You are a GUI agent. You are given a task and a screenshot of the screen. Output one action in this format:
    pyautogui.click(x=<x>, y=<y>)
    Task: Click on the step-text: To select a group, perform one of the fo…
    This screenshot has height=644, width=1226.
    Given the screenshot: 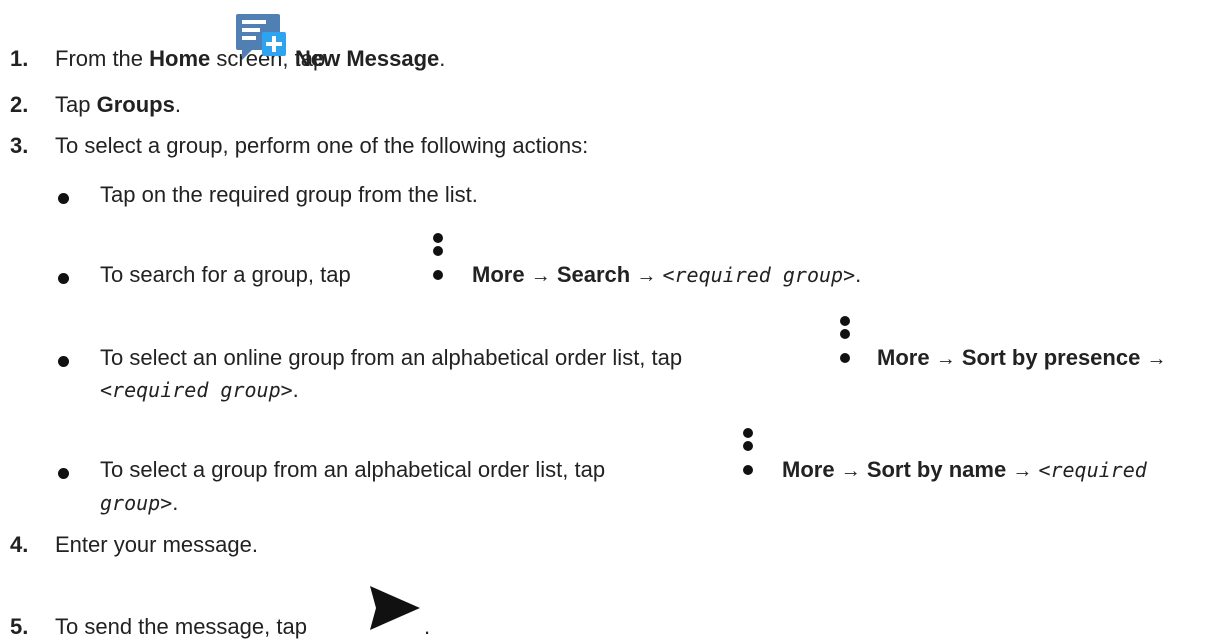 What is the action you would take?
    pyautogui.click(x=322, y=145)
    